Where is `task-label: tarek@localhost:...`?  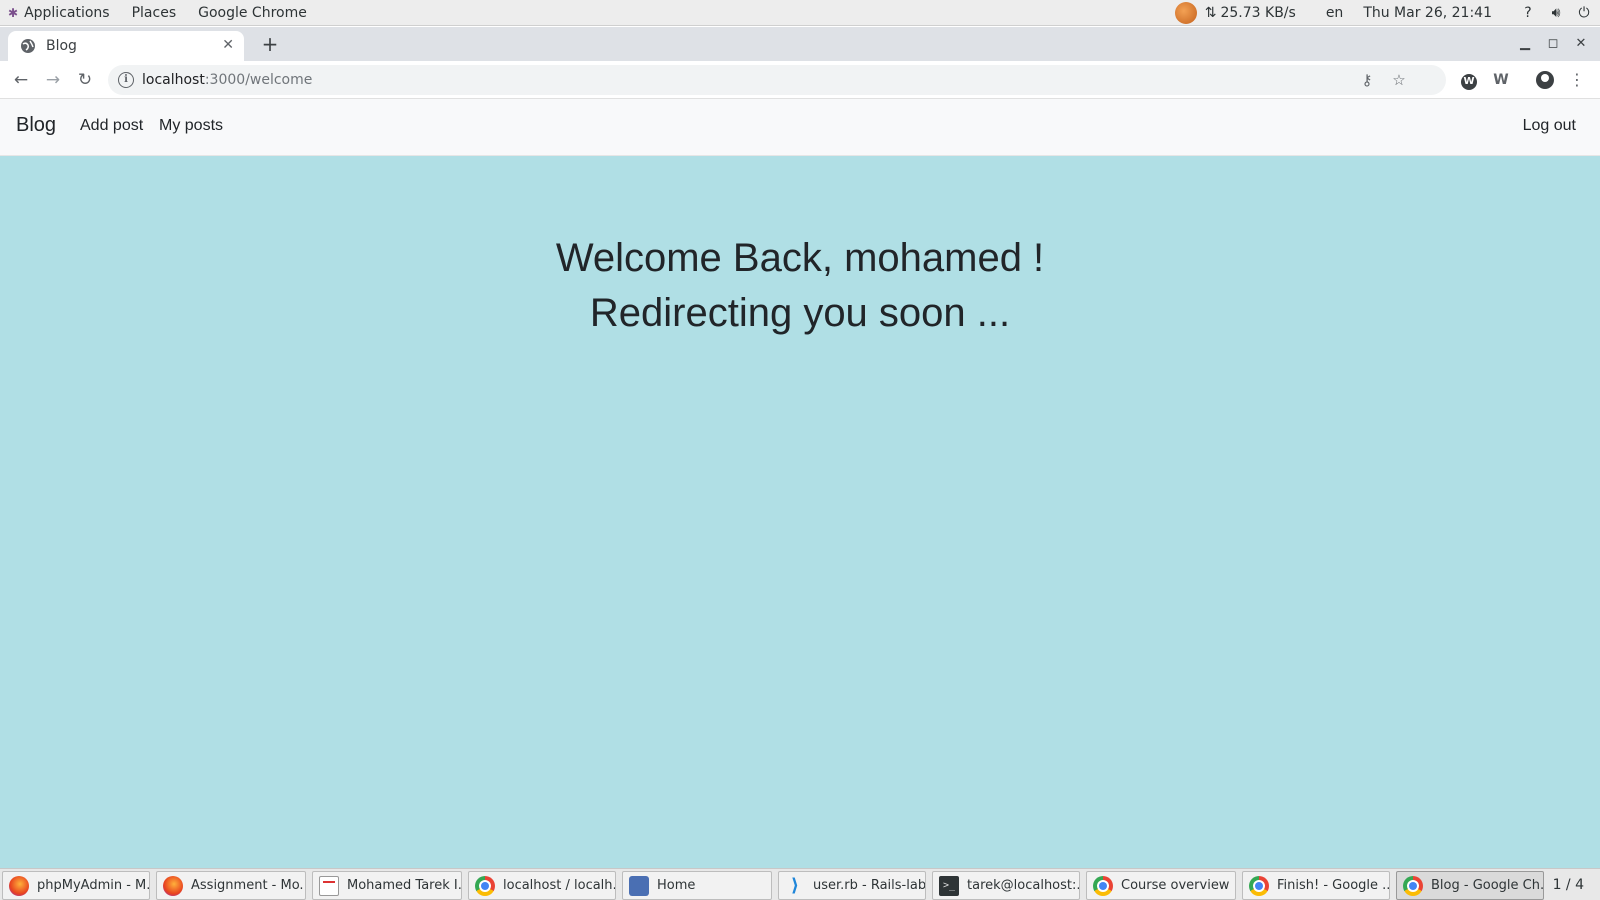
task-label: tarek@localhost:... is located at coordinates (1023, 885).